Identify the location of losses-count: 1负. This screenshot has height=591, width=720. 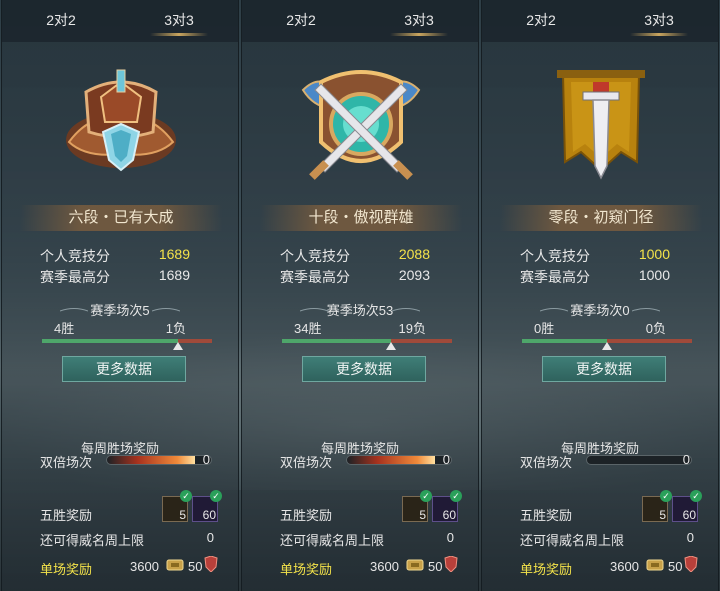
(175, 328).